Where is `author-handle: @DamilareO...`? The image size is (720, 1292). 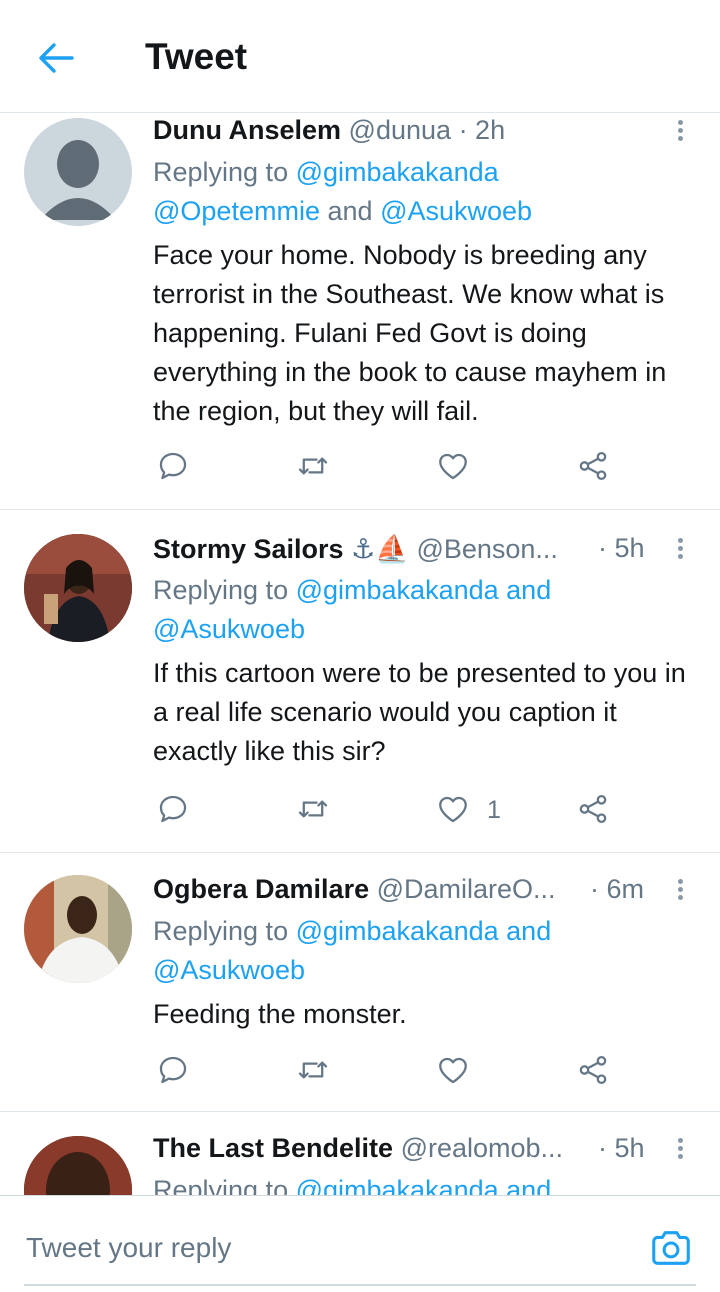 author-handle: @DamilareO... is located at coordinates (466, 889).